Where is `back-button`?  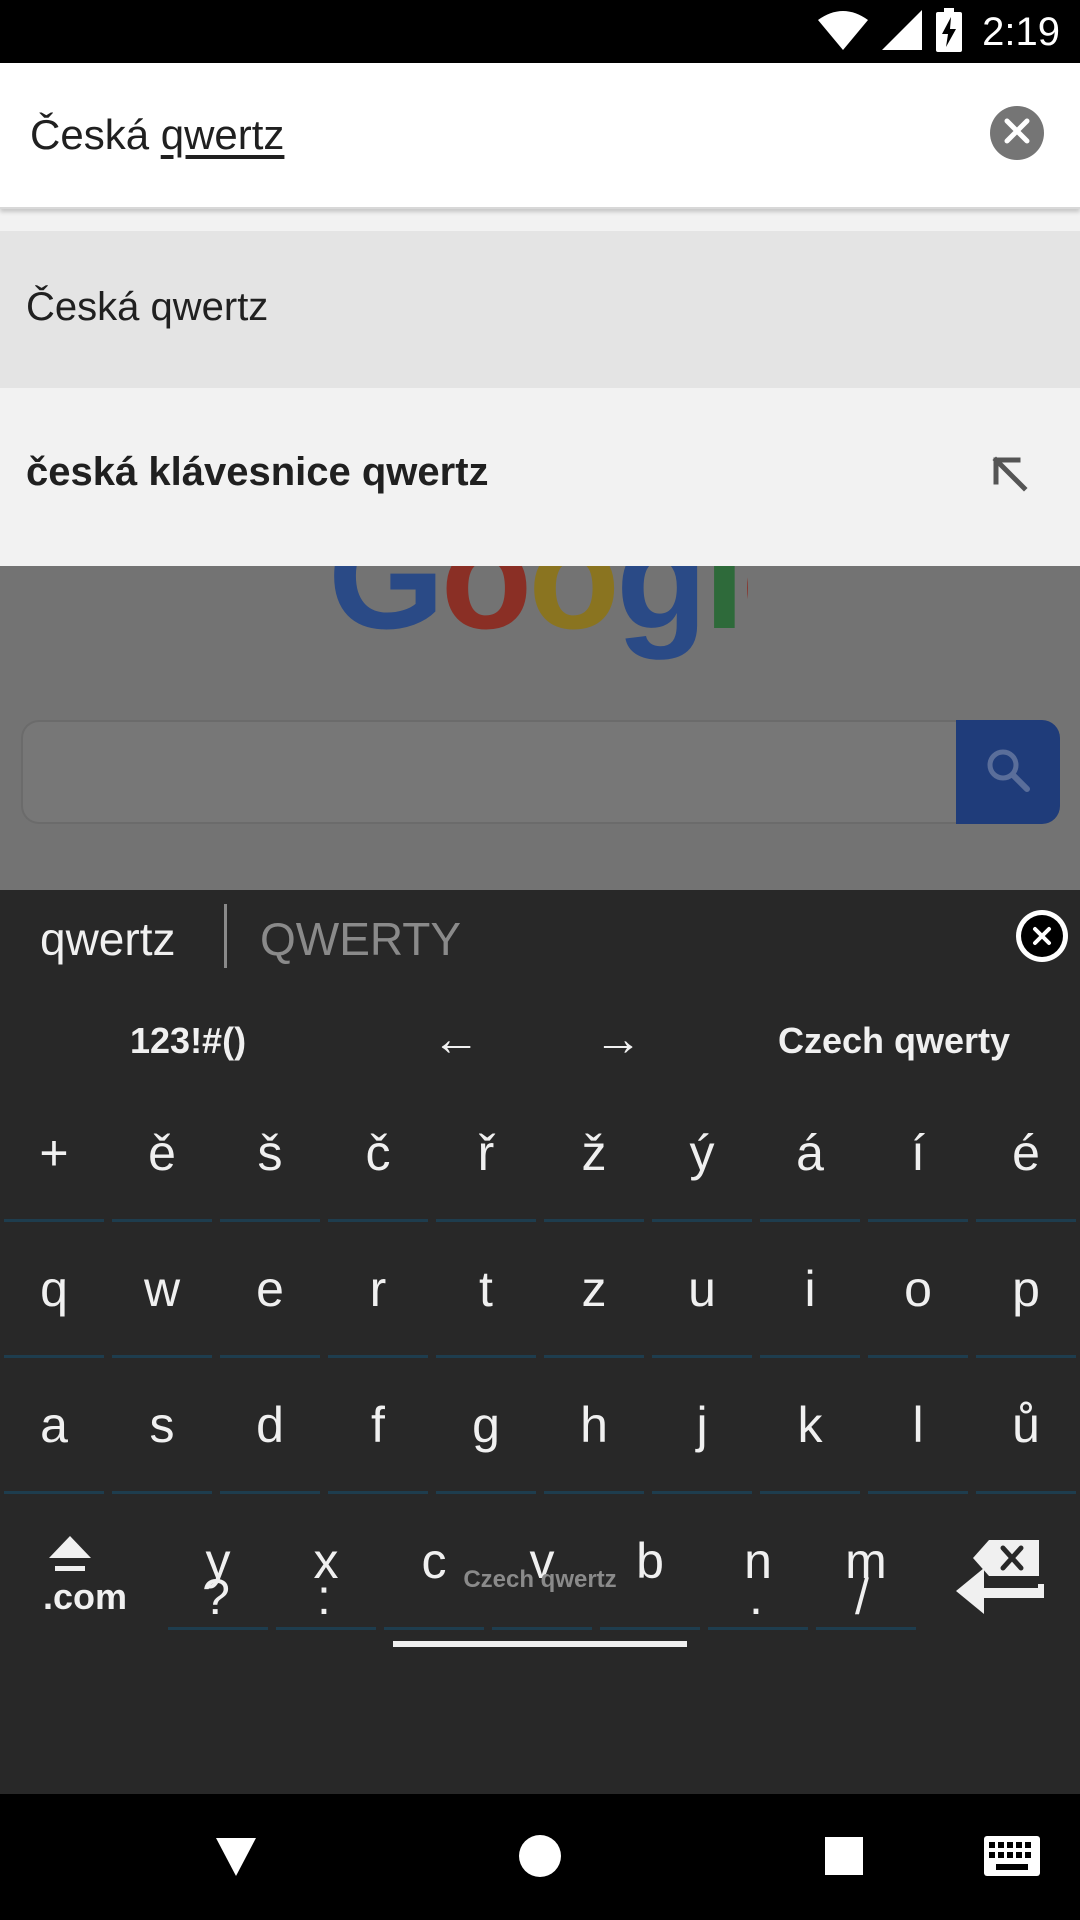
back-button is located at coordinates (236, 1858).